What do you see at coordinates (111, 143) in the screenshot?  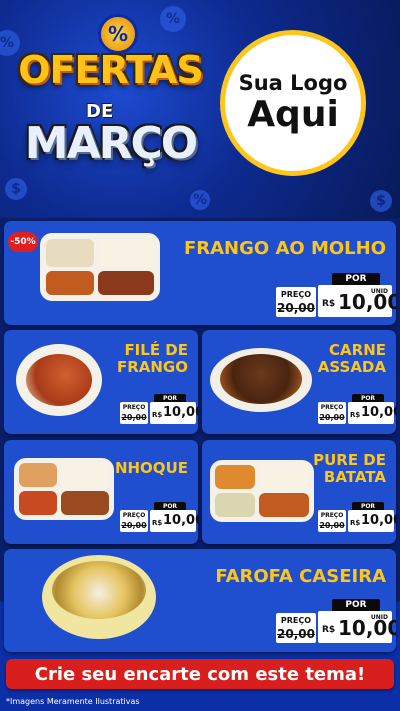 I see `title-marco: MARÇO` at bounding box center [111, 143].